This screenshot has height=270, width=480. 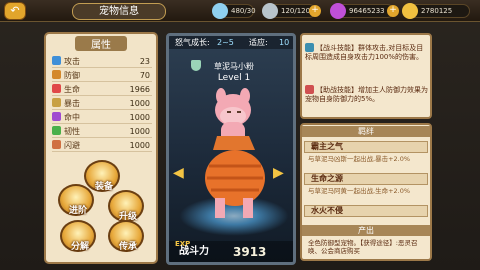 I want to click on support-skill-icon, so click(x=309, y=89).